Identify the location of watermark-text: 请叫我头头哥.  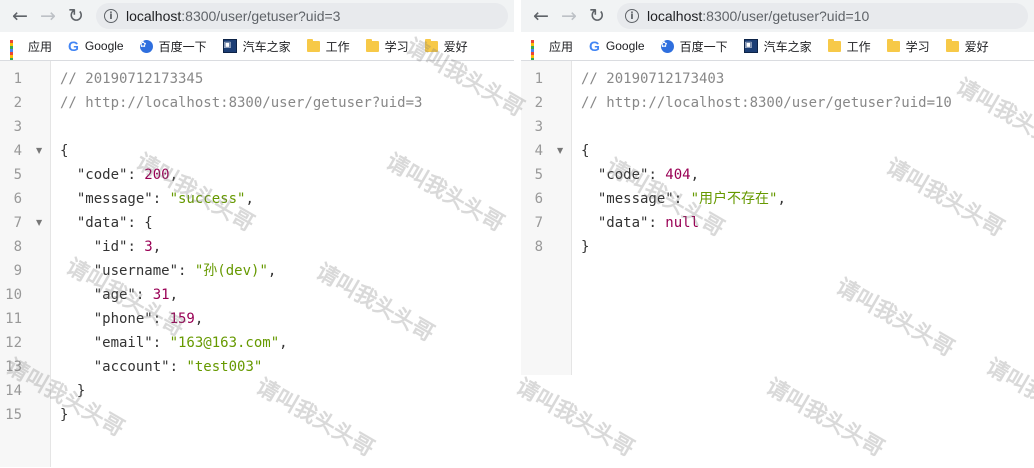
(575, 418).